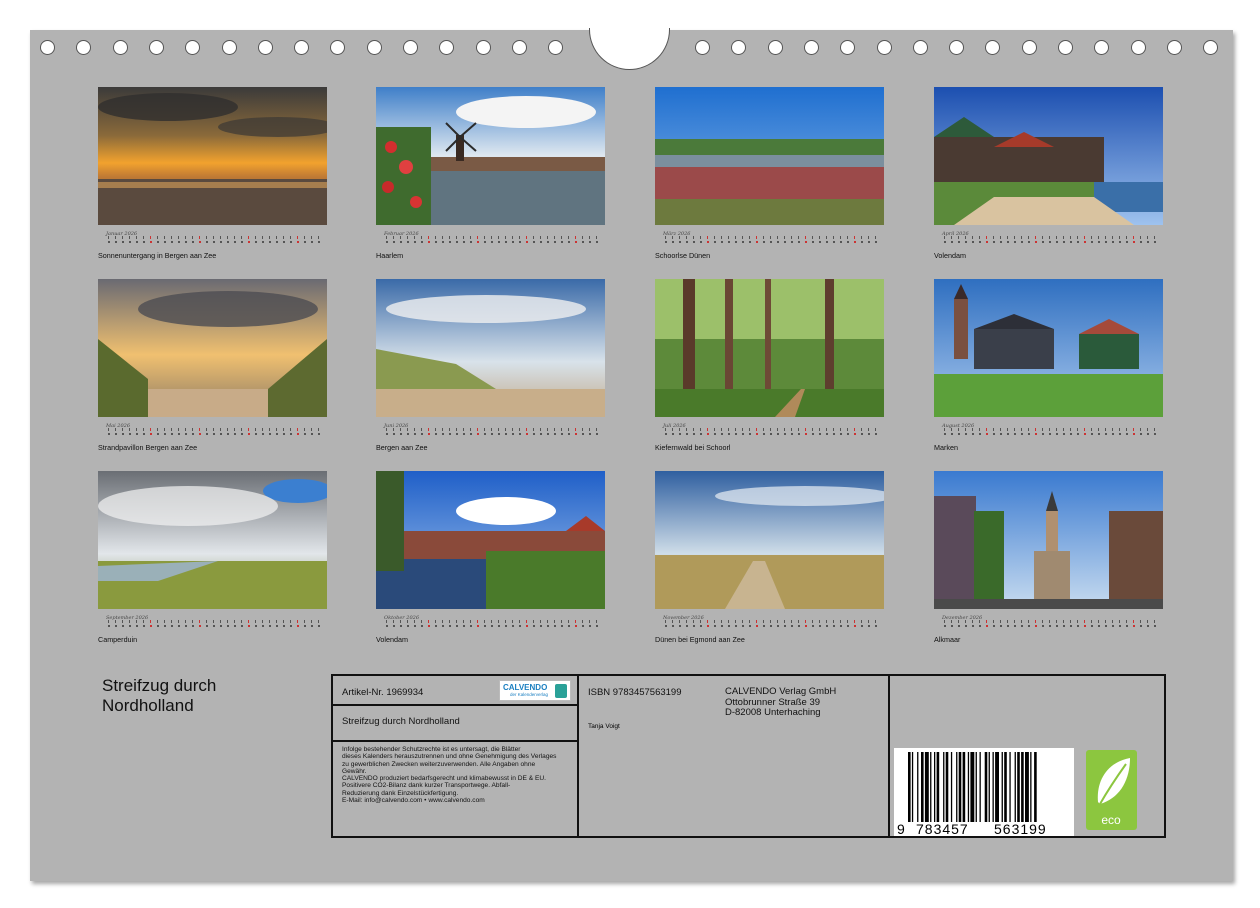 The height and width of the screenshot is (908, 1260). Describe the element at coordinates (901, 828) in the screenshot. I see `svg-text: 9` at that location.